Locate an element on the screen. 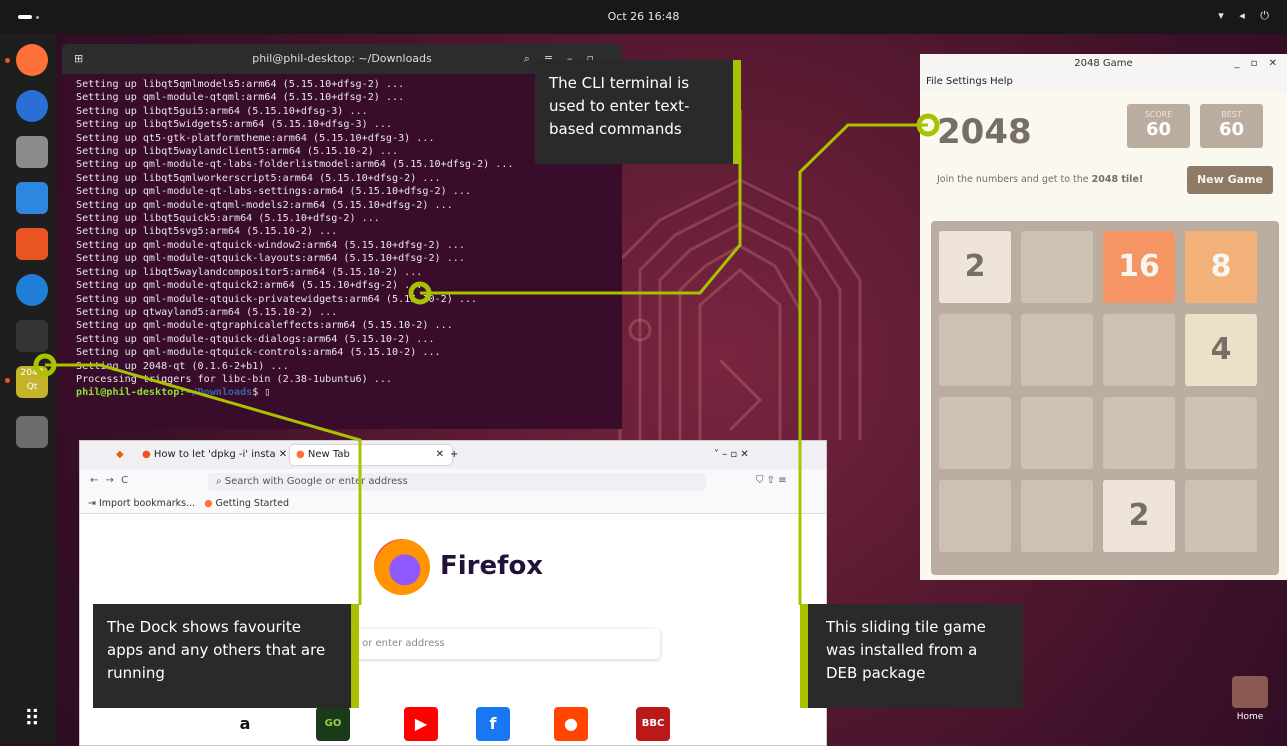 The width and height of the screenshot is (1287, 746). home-folder-icon: Home is located at coordinates (1250, 699).